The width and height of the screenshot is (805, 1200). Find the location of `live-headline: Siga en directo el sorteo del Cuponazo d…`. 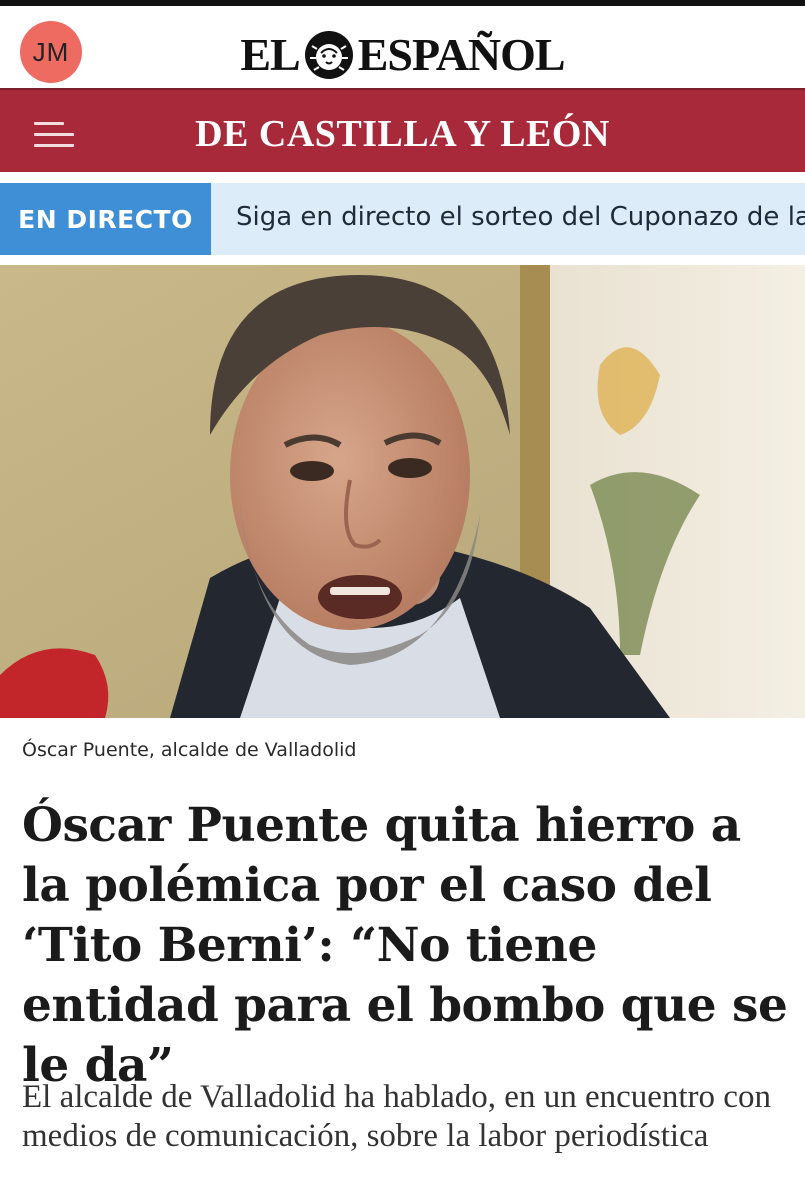

live-headline: Siga en directo el sorteo del Cuponazo d… is located at coordinates (520, 217).